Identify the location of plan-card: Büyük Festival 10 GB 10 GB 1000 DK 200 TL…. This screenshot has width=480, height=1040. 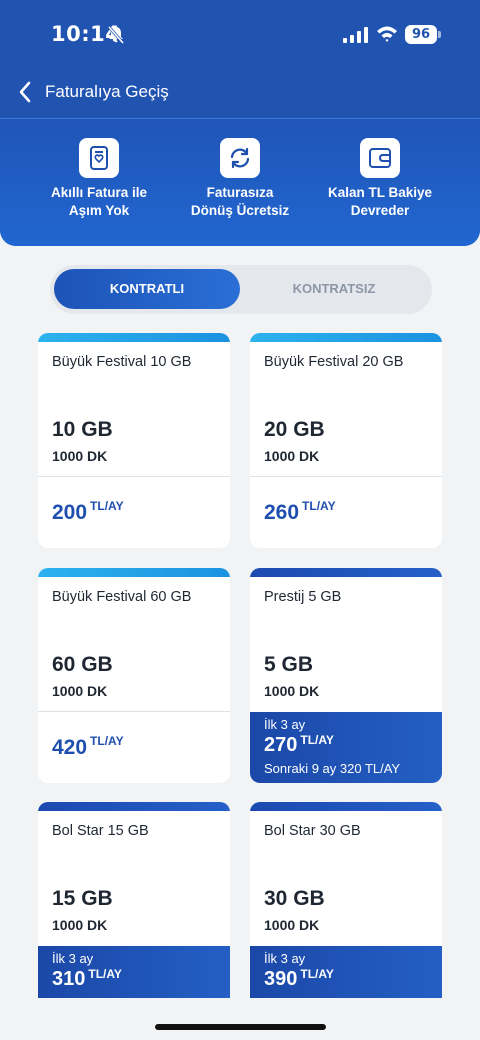
(134, 440).